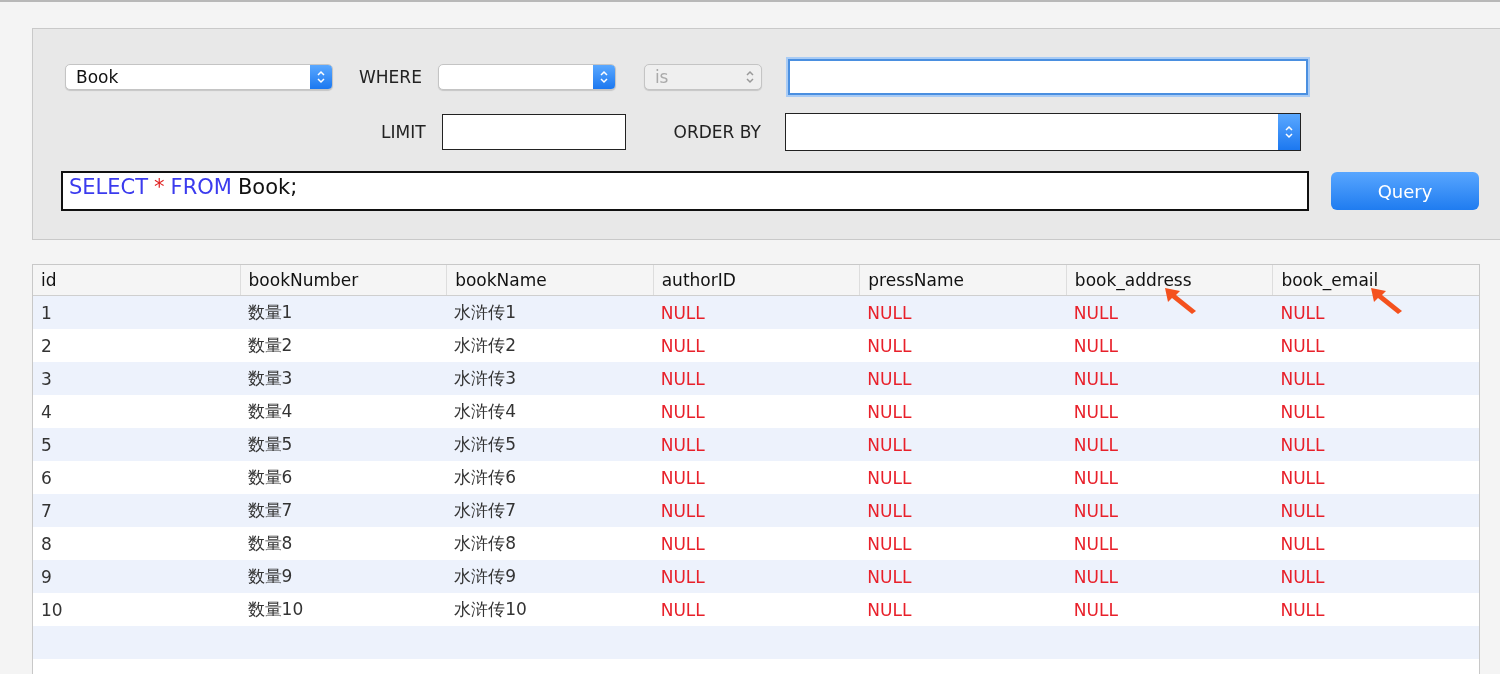  What do you see at coordinates (1042, 132) in the screenshot?
I see `order-by-select` at bounding box center [1042, 132].